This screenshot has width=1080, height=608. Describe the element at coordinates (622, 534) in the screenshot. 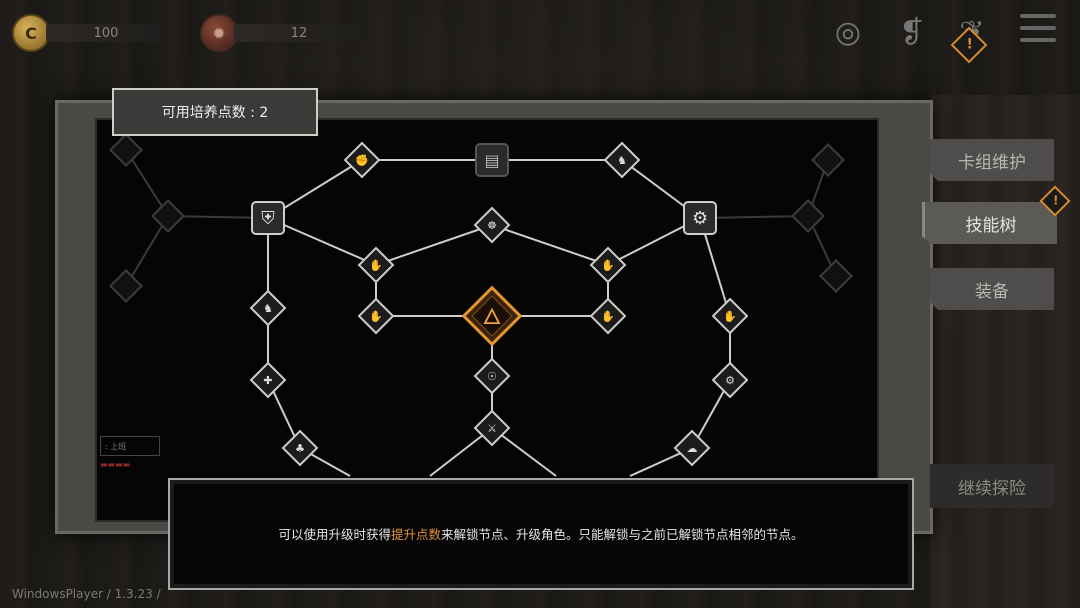

I see `tutorial-text-part2: 来解锁节点、升级角色。只能解锁与之前已解锁节点相邻的节点。` at that location.